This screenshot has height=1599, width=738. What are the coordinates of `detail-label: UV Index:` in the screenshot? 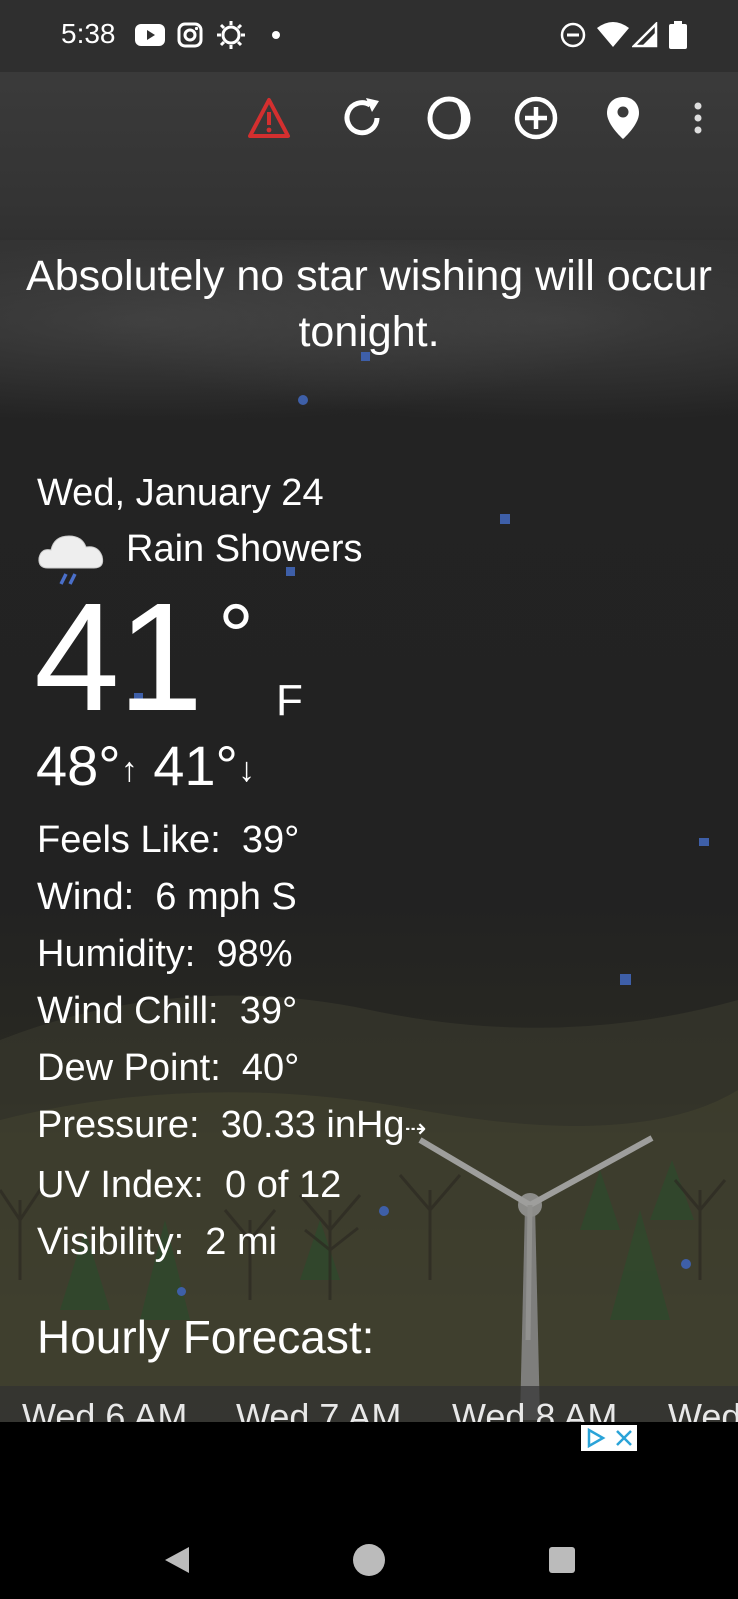 It's located at (120, 1185).